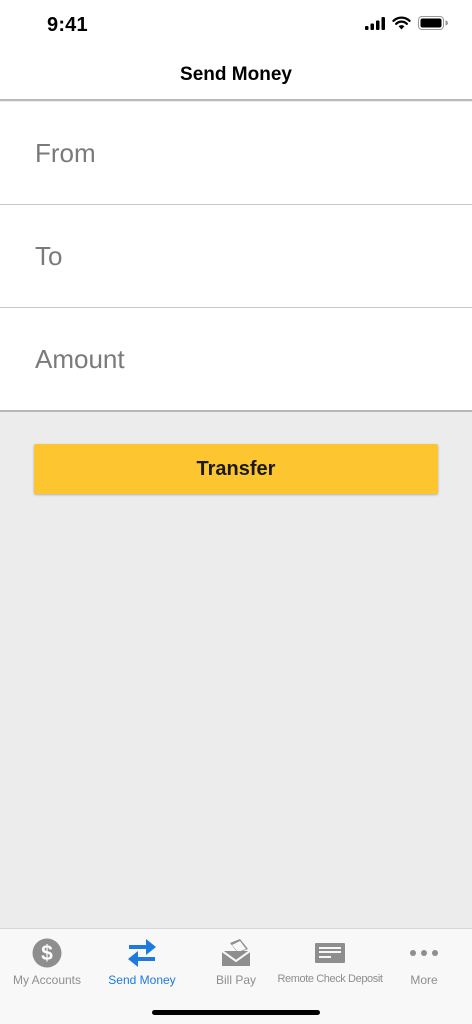 The height and width of the screenshot is (1024, 472). I want to click on battery-icon, so click(433, 25).